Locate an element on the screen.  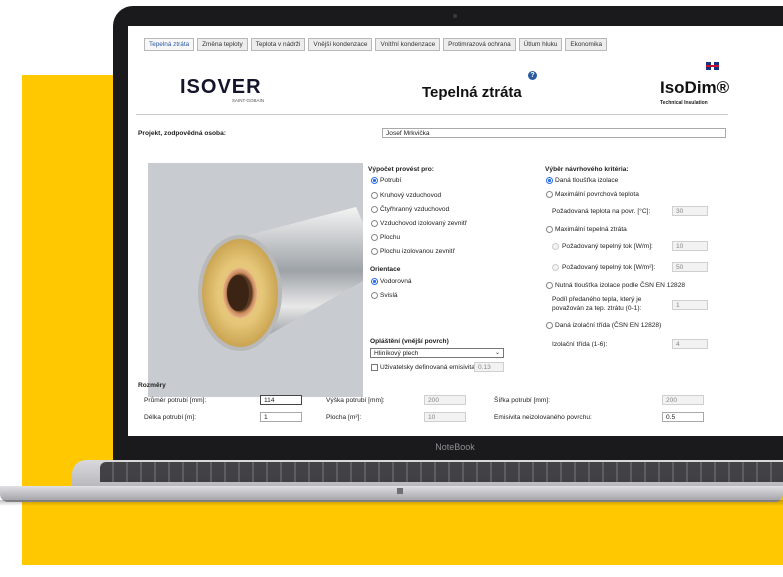
radio-insulation-class is located at coordinates (549, 325).